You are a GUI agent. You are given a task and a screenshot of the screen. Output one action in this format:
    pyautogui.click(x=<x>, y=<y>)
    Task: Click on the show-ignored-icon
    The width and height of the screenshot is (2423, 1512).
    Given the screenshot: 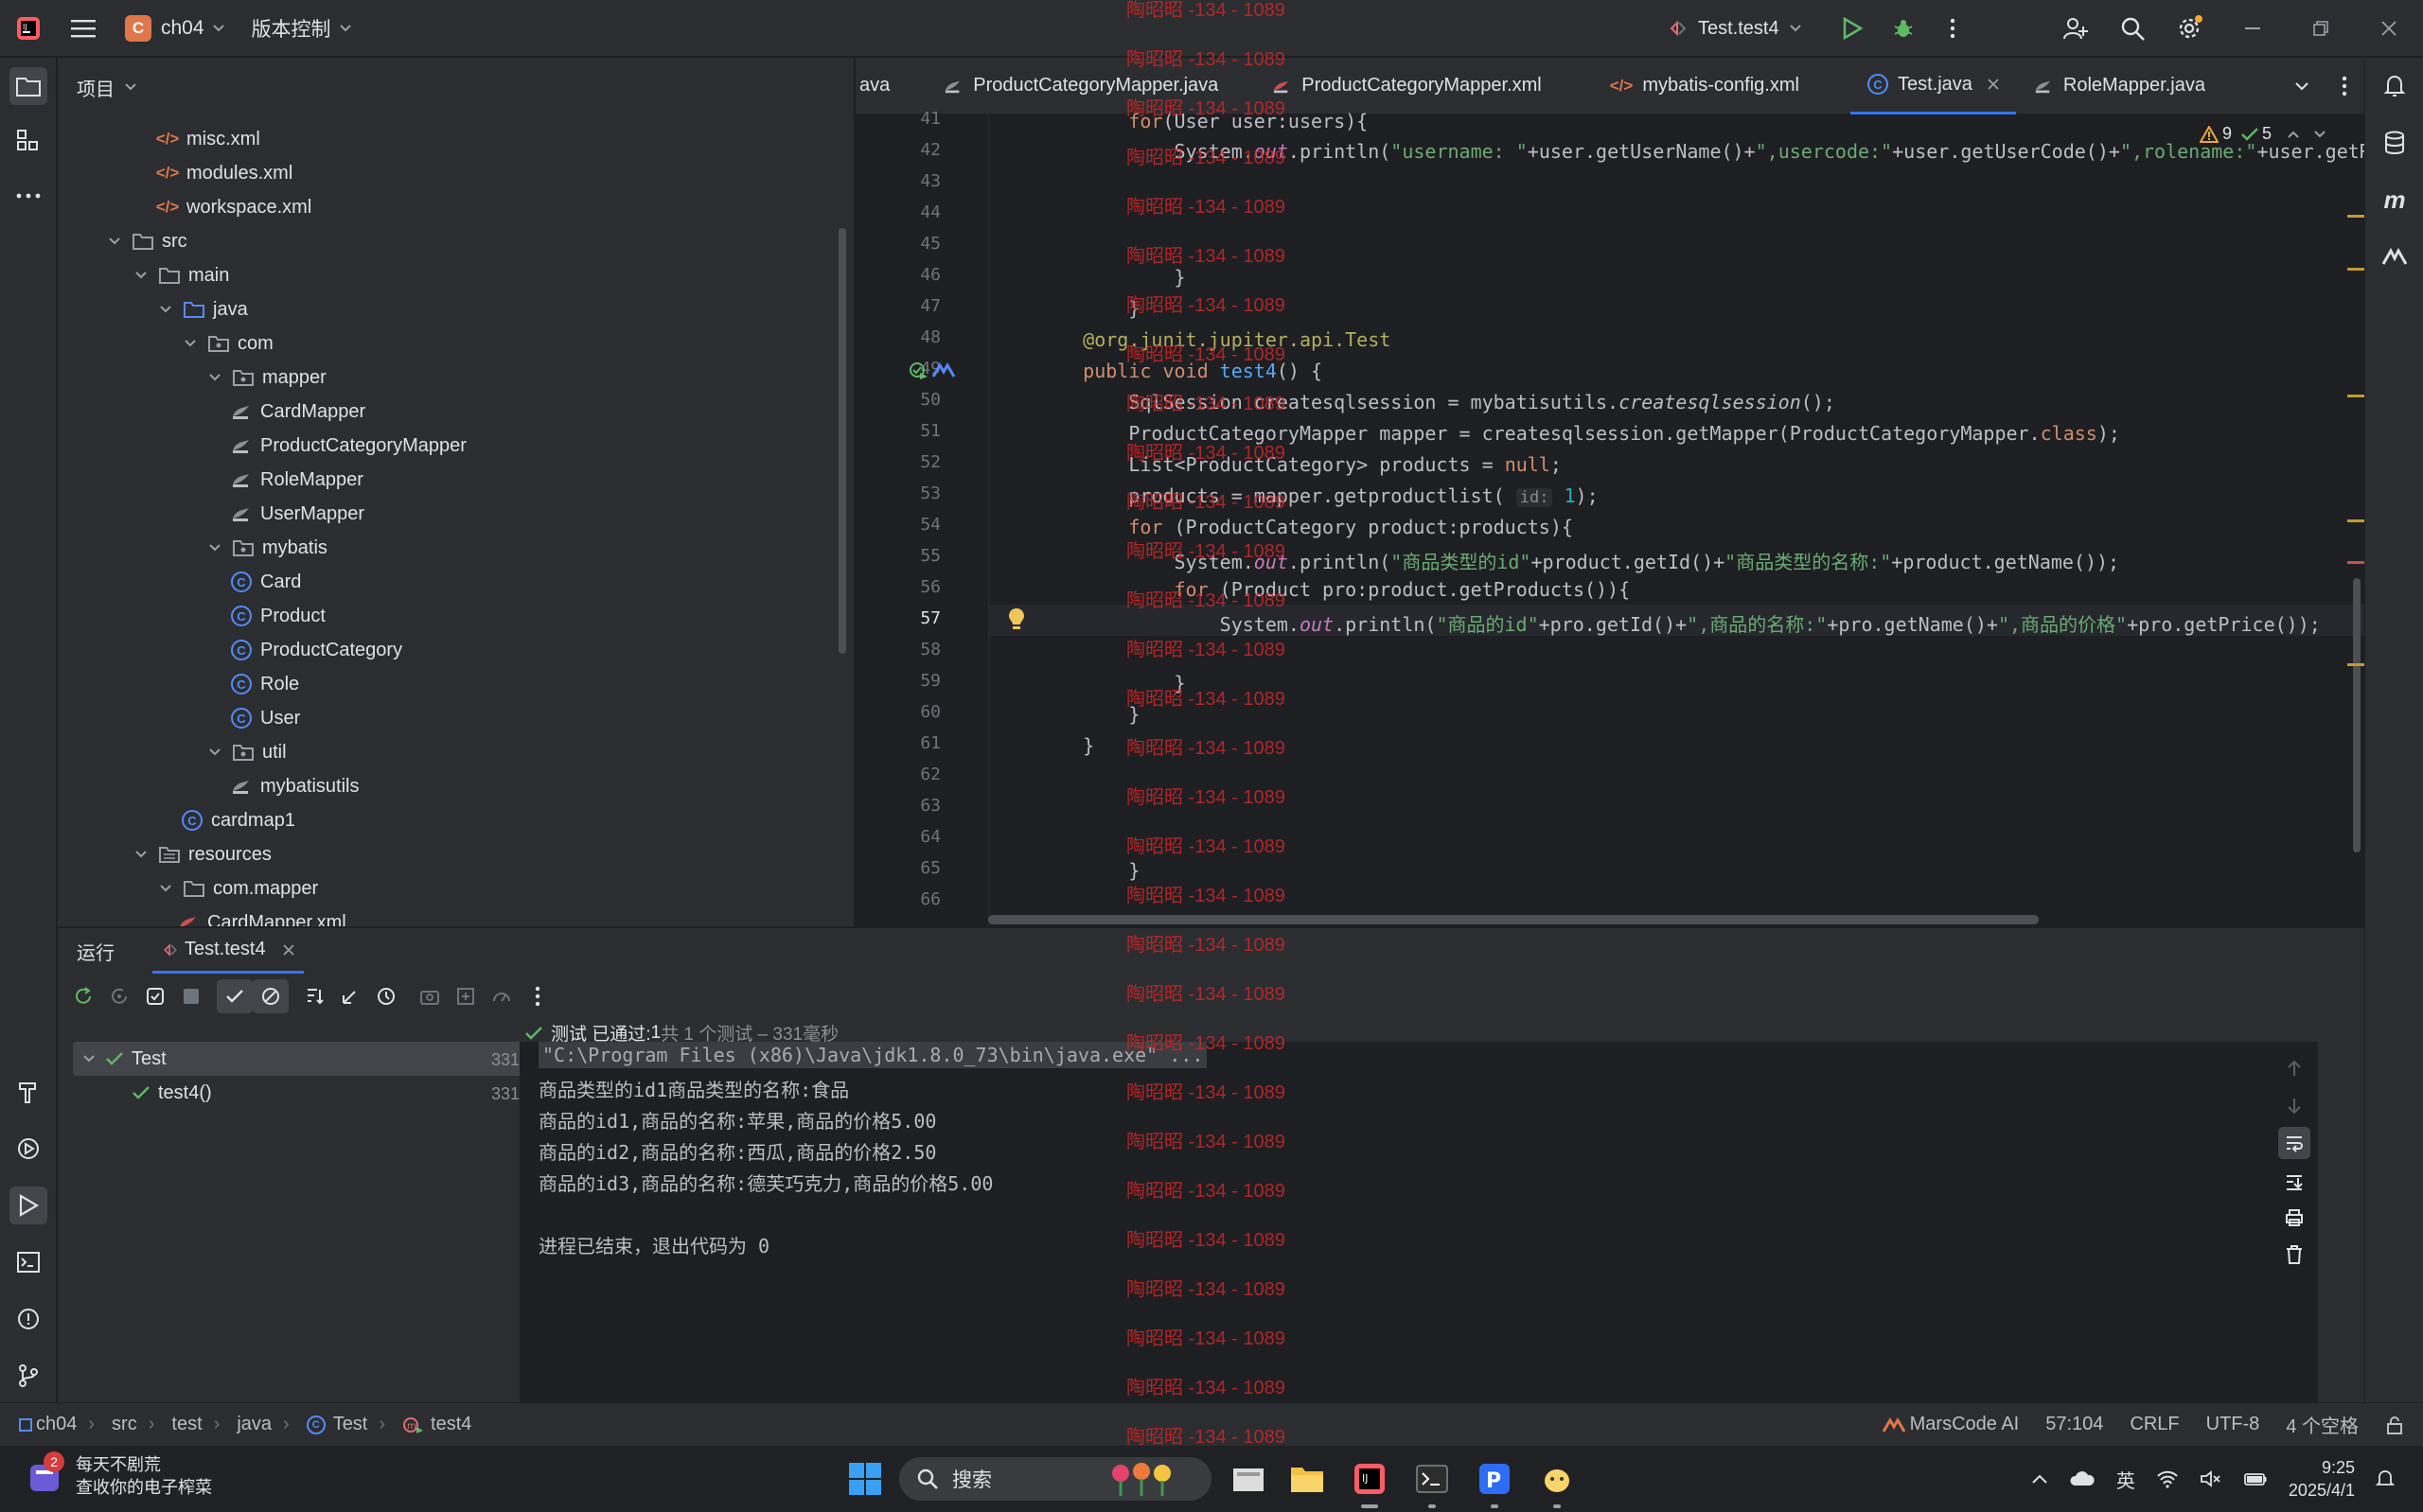 What is the action you would take?
    pyautogui.click(x=271, y=996)
    